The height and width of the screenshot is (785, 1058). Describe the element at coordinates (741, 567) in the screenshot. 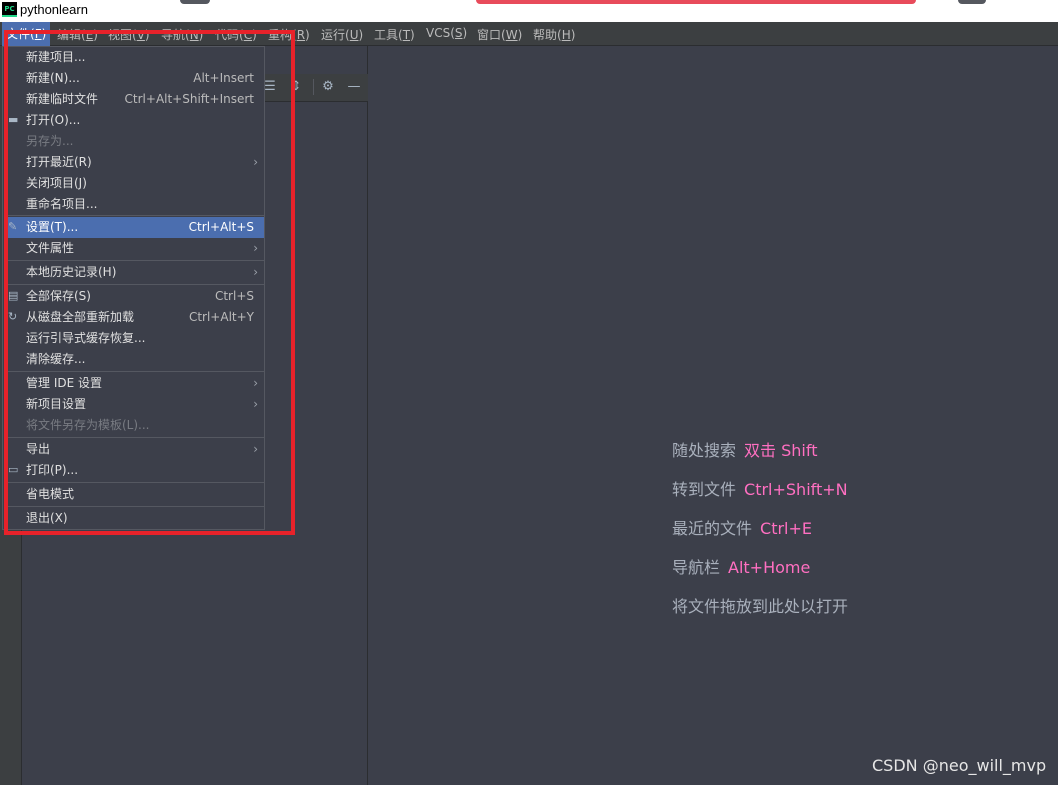

I see `hint-navigation-bar: 导航栏 Alt+Home` at that location.